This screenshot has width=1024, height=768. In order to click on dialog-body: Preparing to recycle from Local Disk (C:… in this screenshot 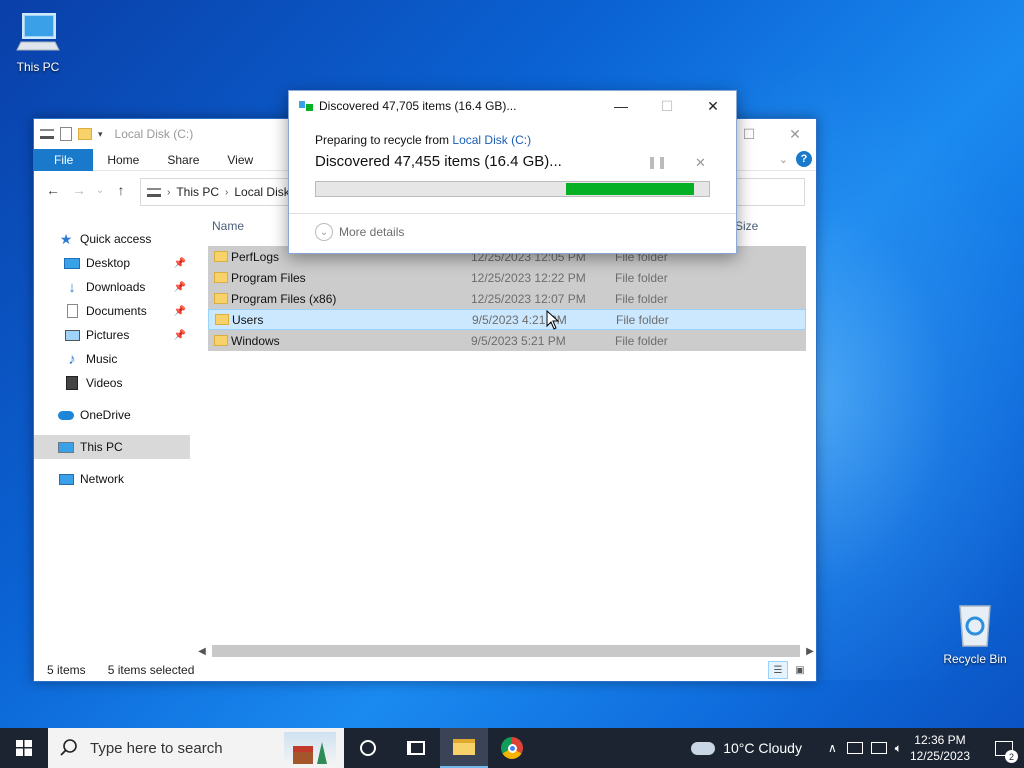, I will do `click(512, 165)`.